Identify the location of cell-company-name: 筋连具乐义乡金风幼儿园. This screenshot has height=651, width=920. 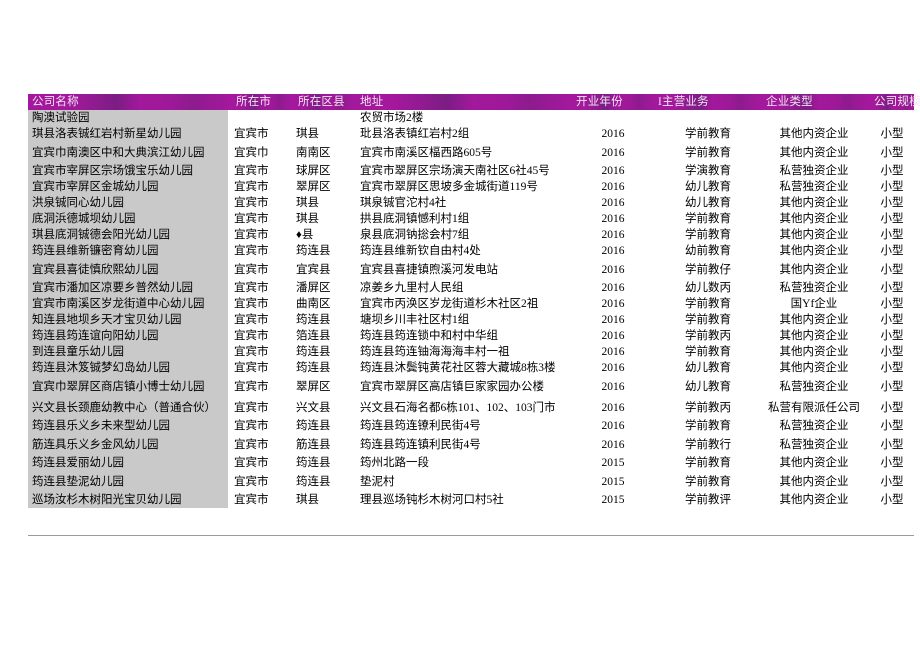
(128, 444).